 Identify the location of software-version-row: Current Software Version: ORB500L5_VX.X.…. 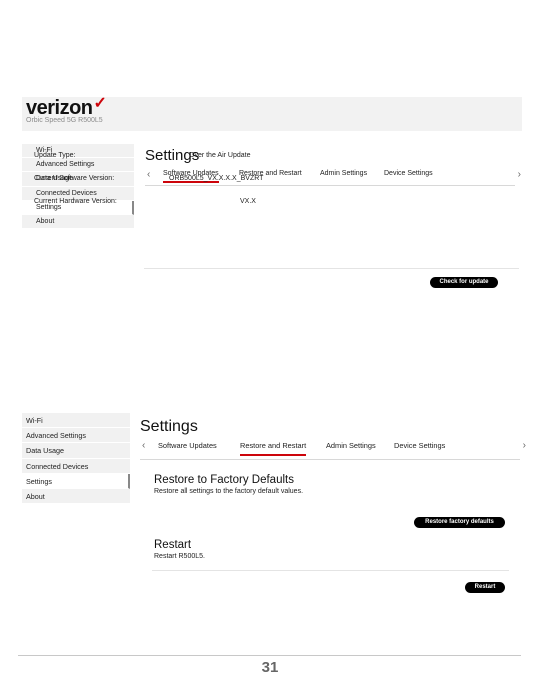
(184, 186).